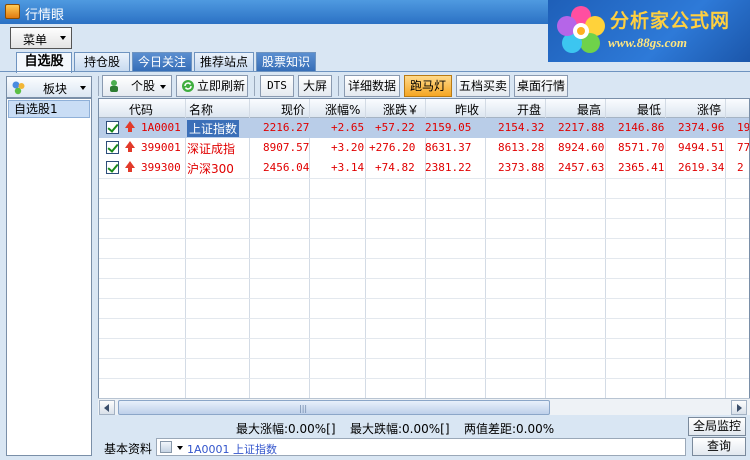 This screenshot has height=460, width=750. What do you see at coordinates (529, 109) in the screenshot?
I see `column-header: 开盘` at bounding box center [529, 109].